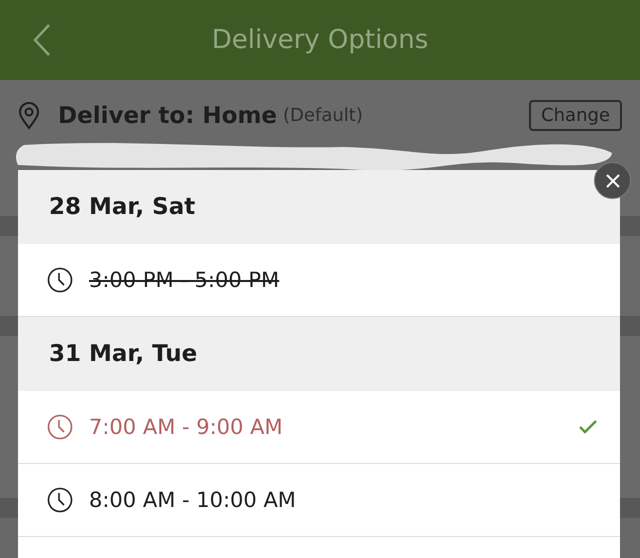  What do you see at coordinates (168, 115) in the screenshot?
I see `address-label: Deliver to: Home` at bounding box center [168, 115].